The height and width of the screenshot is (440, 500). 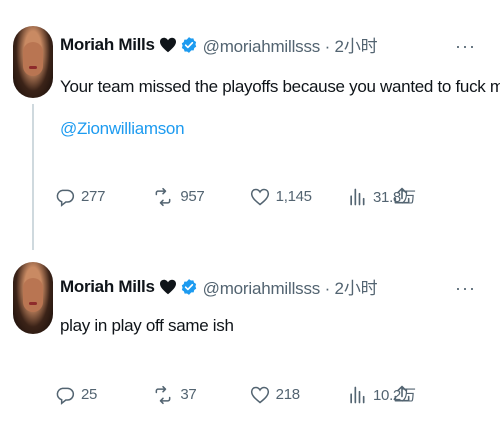 I want to click on retweet-count: 957, so click(x=192, y=196).